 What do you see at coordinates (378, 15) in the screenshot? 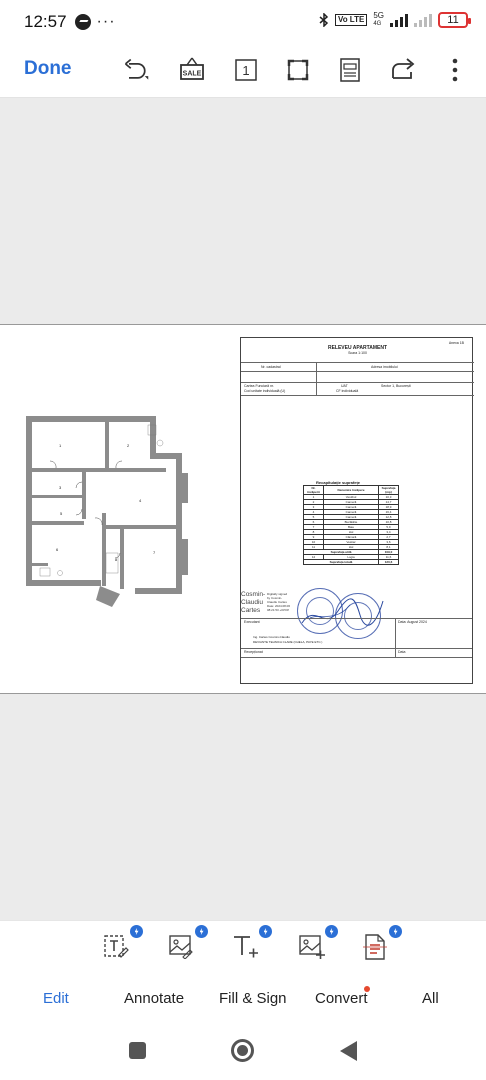
I see `network-gen-label: 5G` at bounding box center [378, 15].